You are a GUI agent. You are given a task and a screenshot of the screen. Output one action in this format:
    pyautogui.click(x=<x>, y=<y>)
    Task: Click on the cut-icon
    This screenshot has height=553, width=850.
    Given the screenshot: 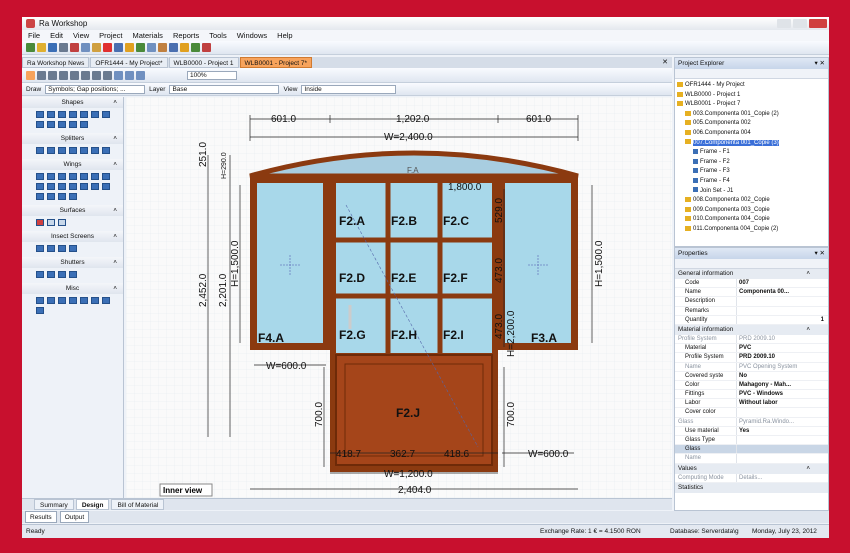 What is the action you would take?
    pyautogui.click(x=74, y=47)
    